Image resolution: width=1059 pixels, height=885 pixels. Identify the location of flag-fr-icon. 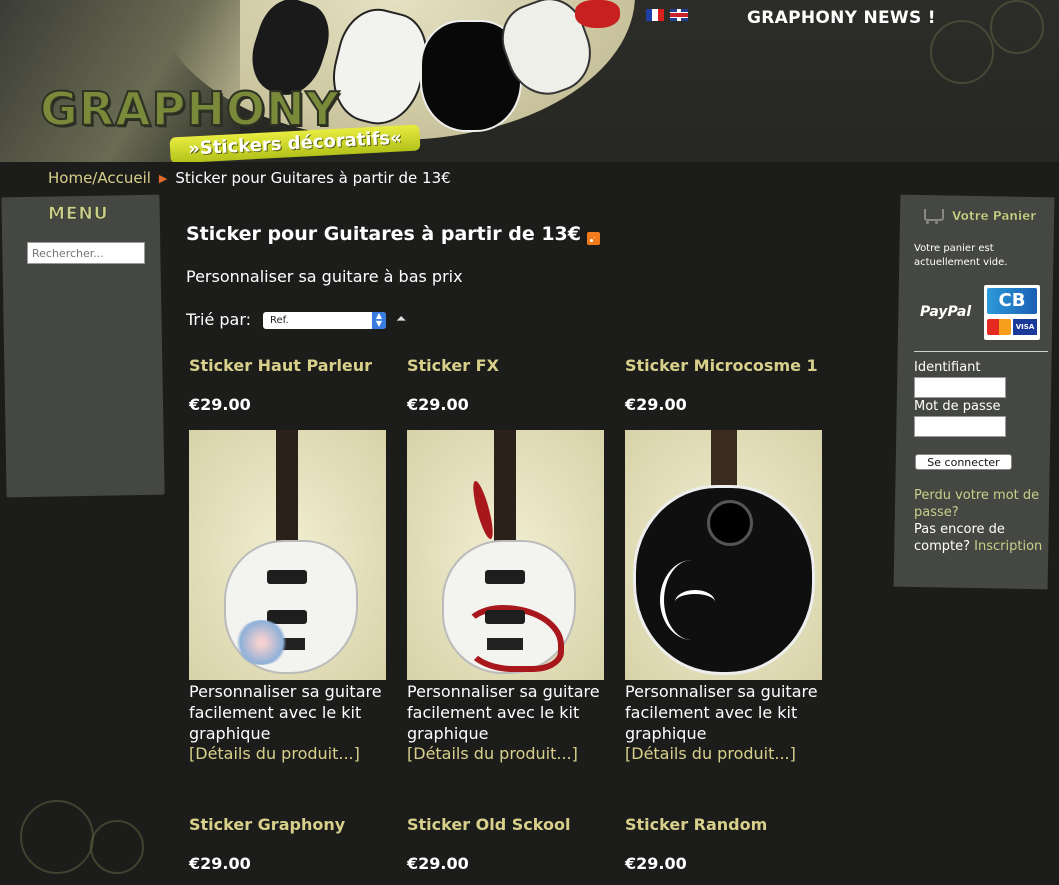
(655, 15).